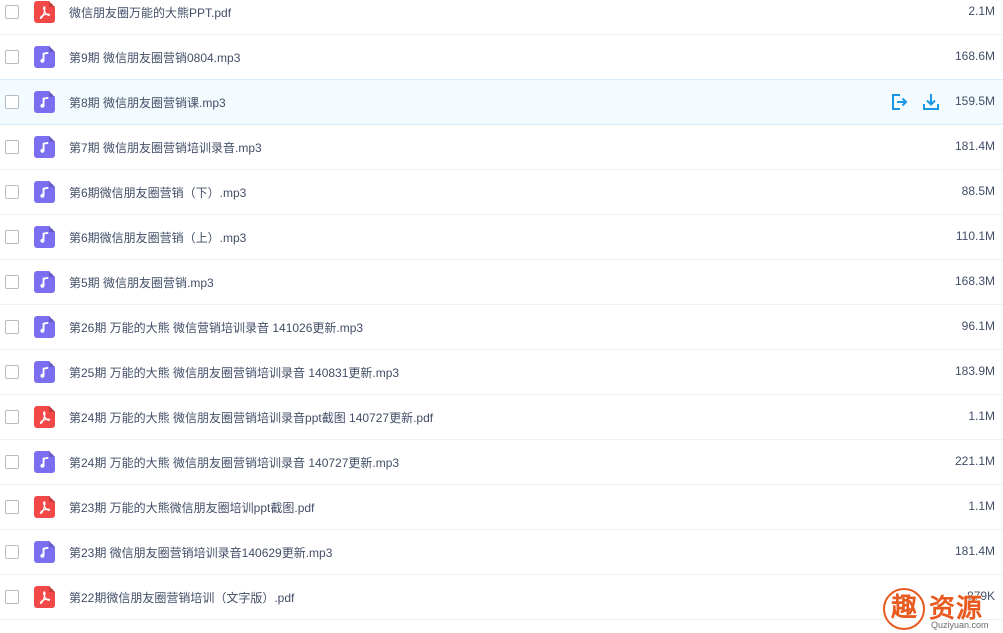 Image resolution: width=1003 pixels, height=633 pixels. Describe the element at coordinates (501, 597) in the screenshot. I see `file-row: 第22期微信朋友圈营销培训（文字版）.pdf 879K` at that location.